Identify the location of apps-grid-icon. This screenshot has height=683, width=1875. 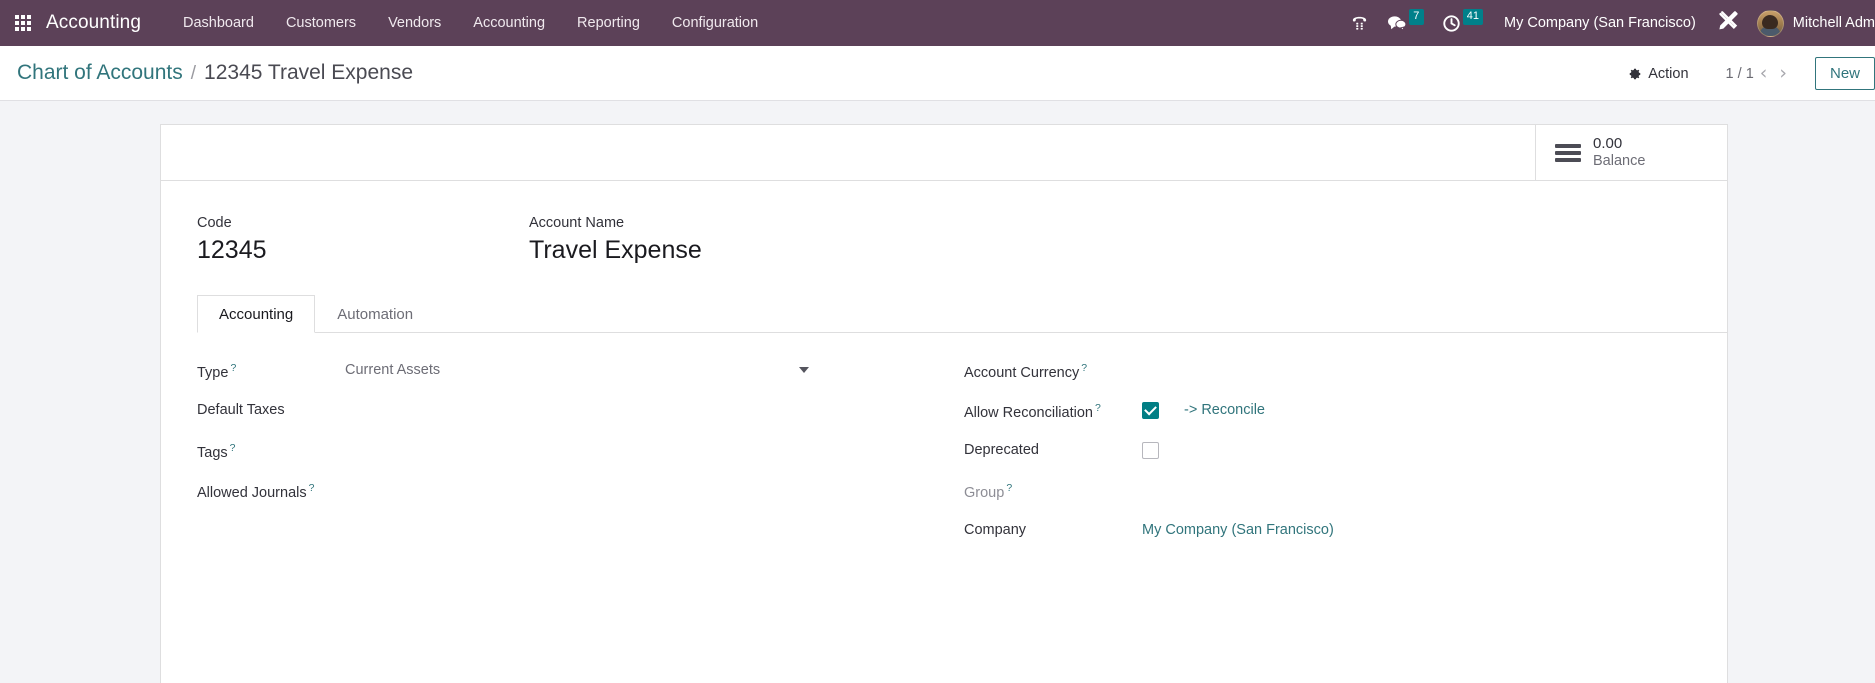
(23, 23).